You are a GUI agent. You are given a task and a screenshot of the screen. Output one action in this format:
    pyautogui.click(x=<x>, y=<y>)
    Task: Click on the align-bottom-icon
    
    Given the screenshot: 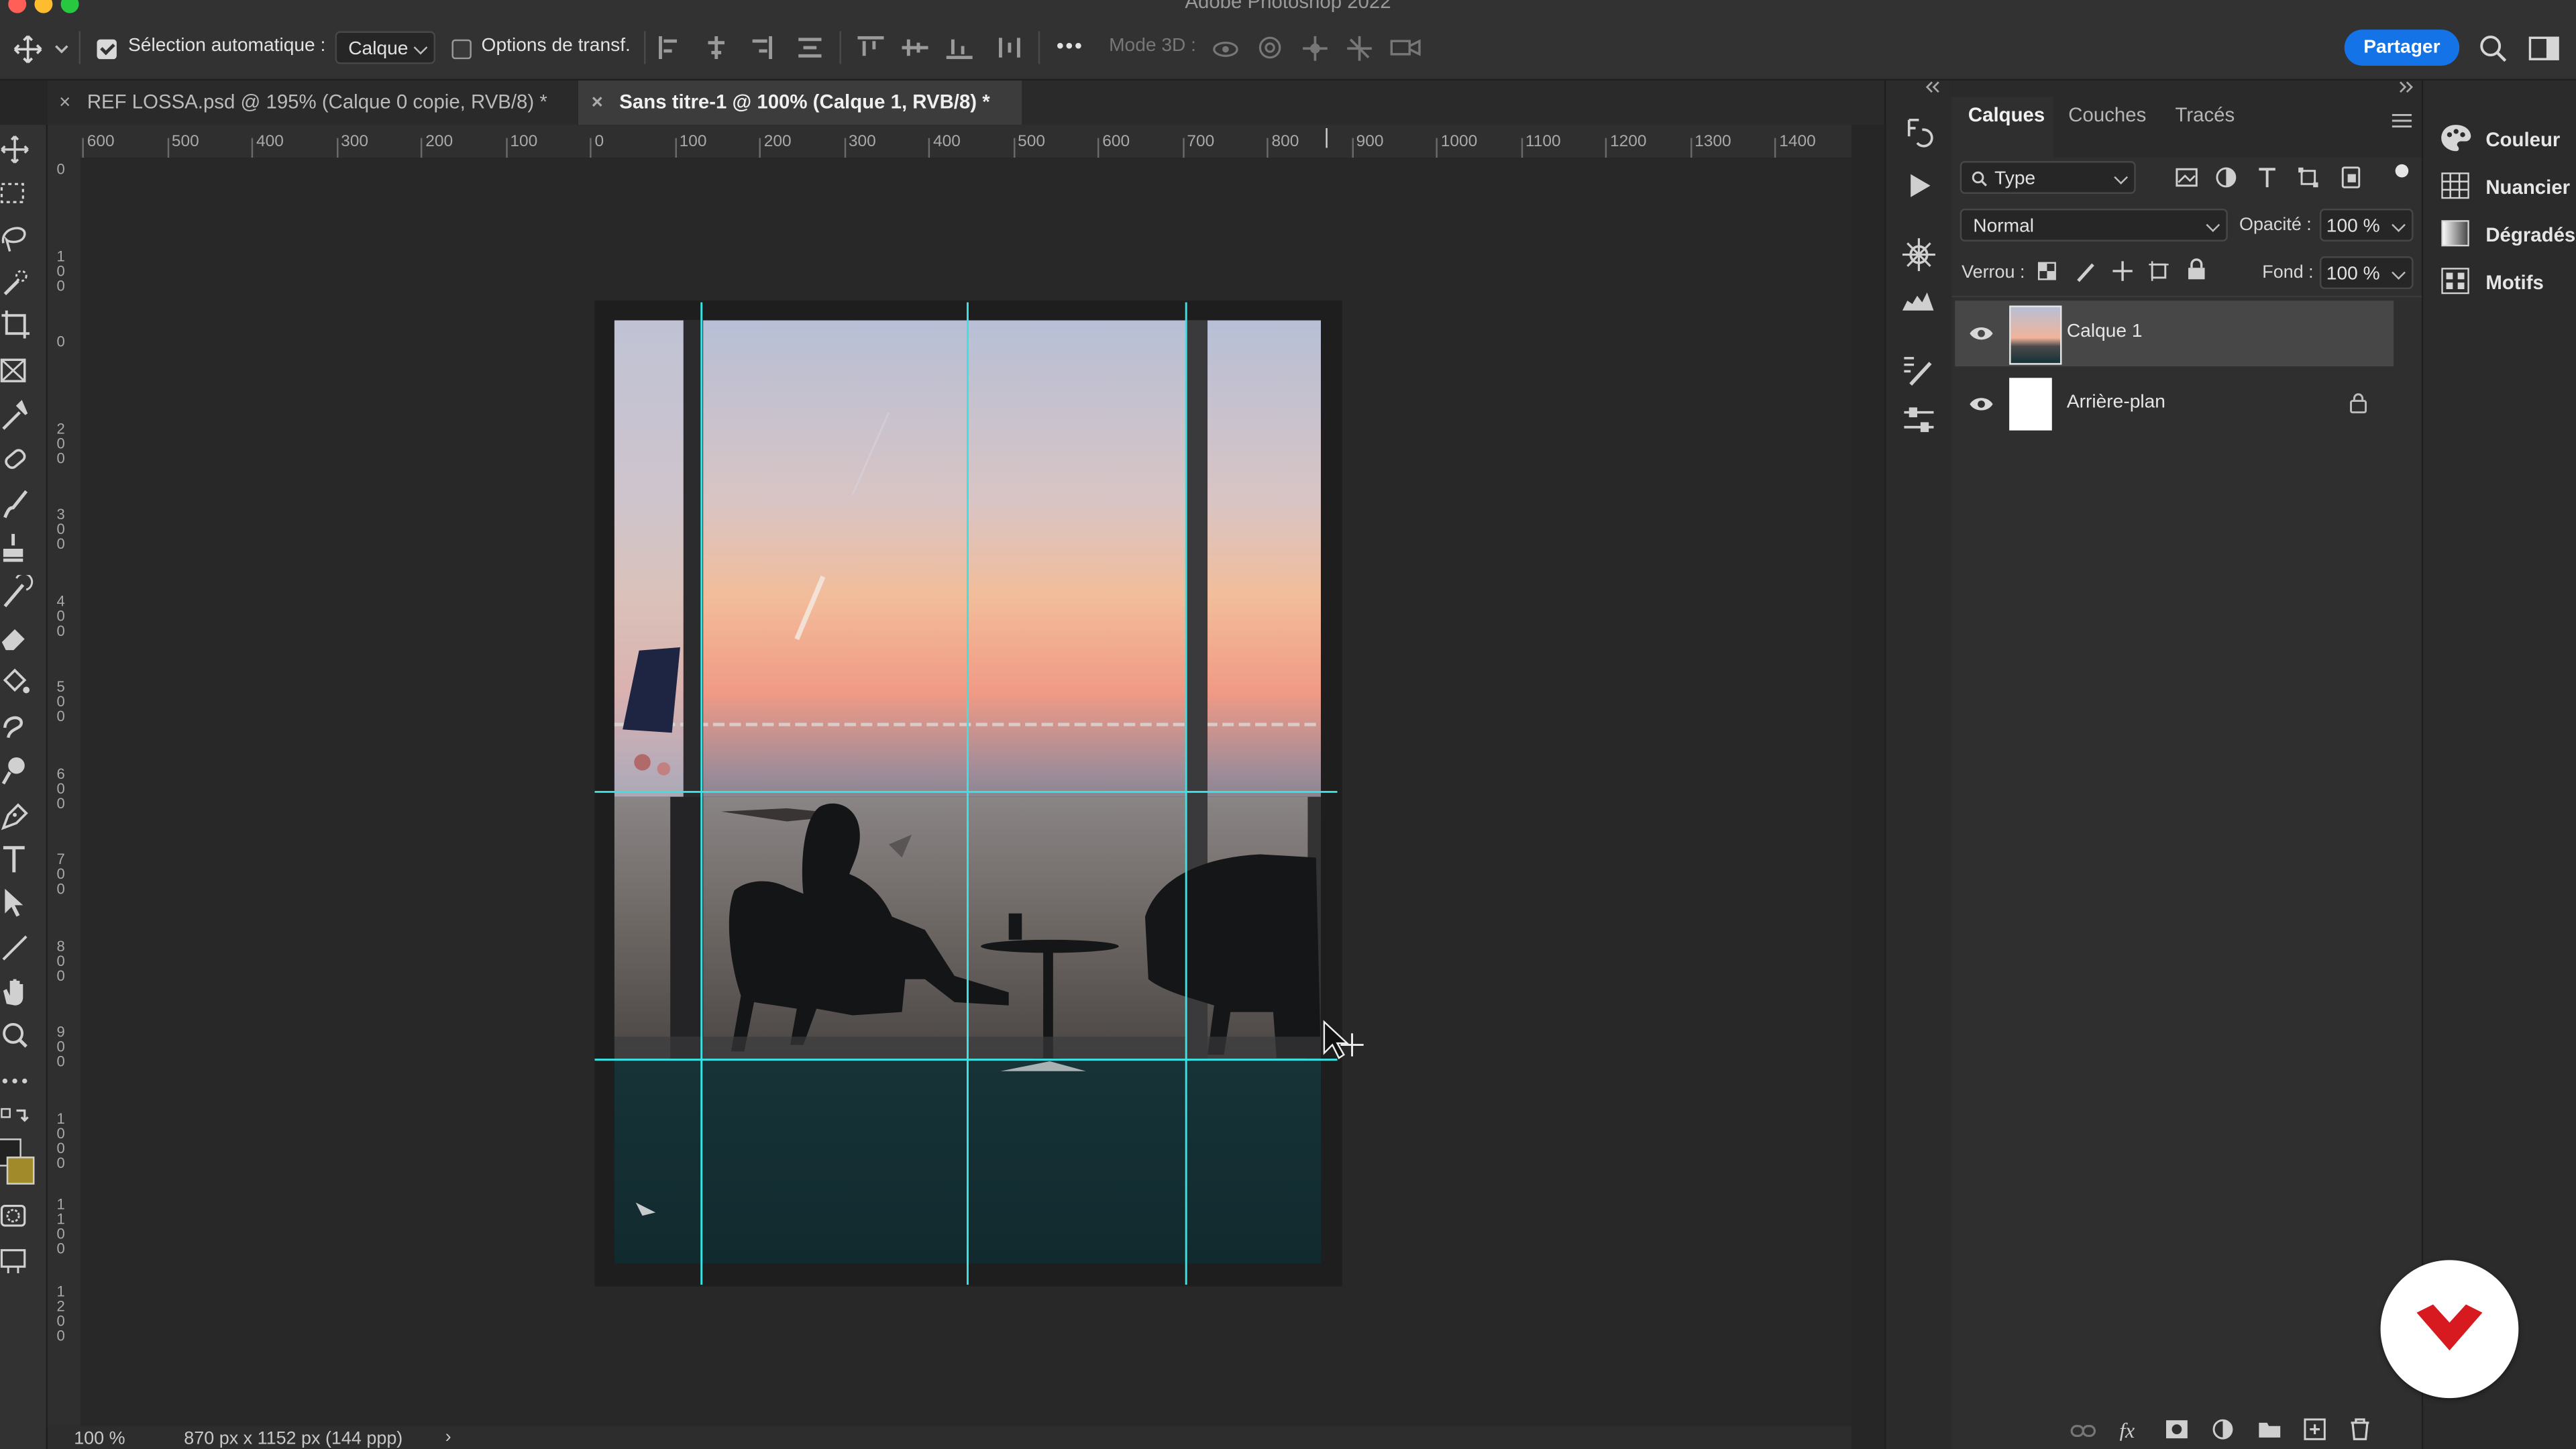 What is the action you would take?
    pyautogui.click(x=959, y=48)
    